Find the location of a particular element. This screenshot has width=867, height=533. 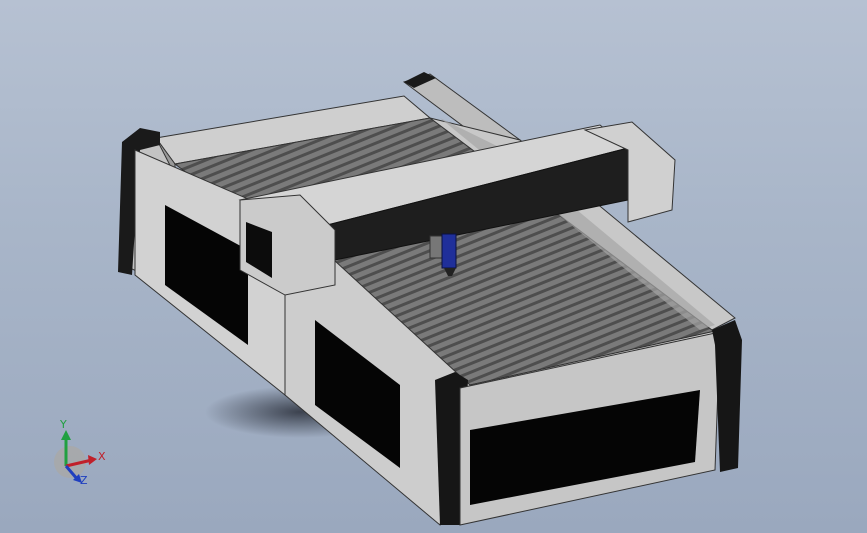

triad-label-z: Z is located at coordinates (84, 480).